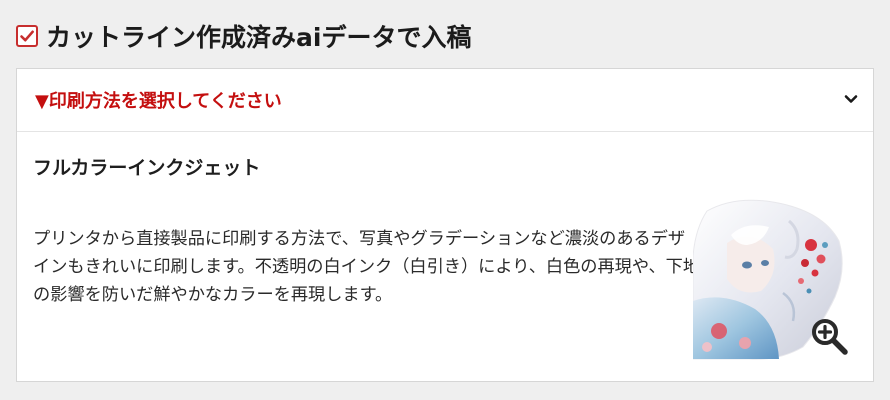  What do you see at coordinates (830, 337) in the screenshot?
I see `zoom-in-icon` at bounding box center [830, 337].